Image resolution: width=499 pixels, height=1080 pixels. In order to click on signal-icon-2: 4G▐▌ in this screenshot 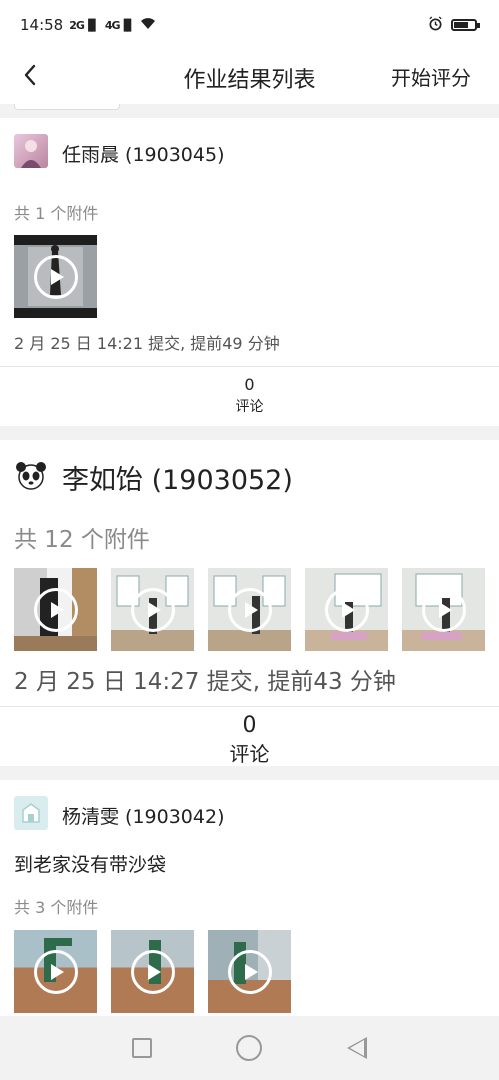, I will do `click(120, 25)`.